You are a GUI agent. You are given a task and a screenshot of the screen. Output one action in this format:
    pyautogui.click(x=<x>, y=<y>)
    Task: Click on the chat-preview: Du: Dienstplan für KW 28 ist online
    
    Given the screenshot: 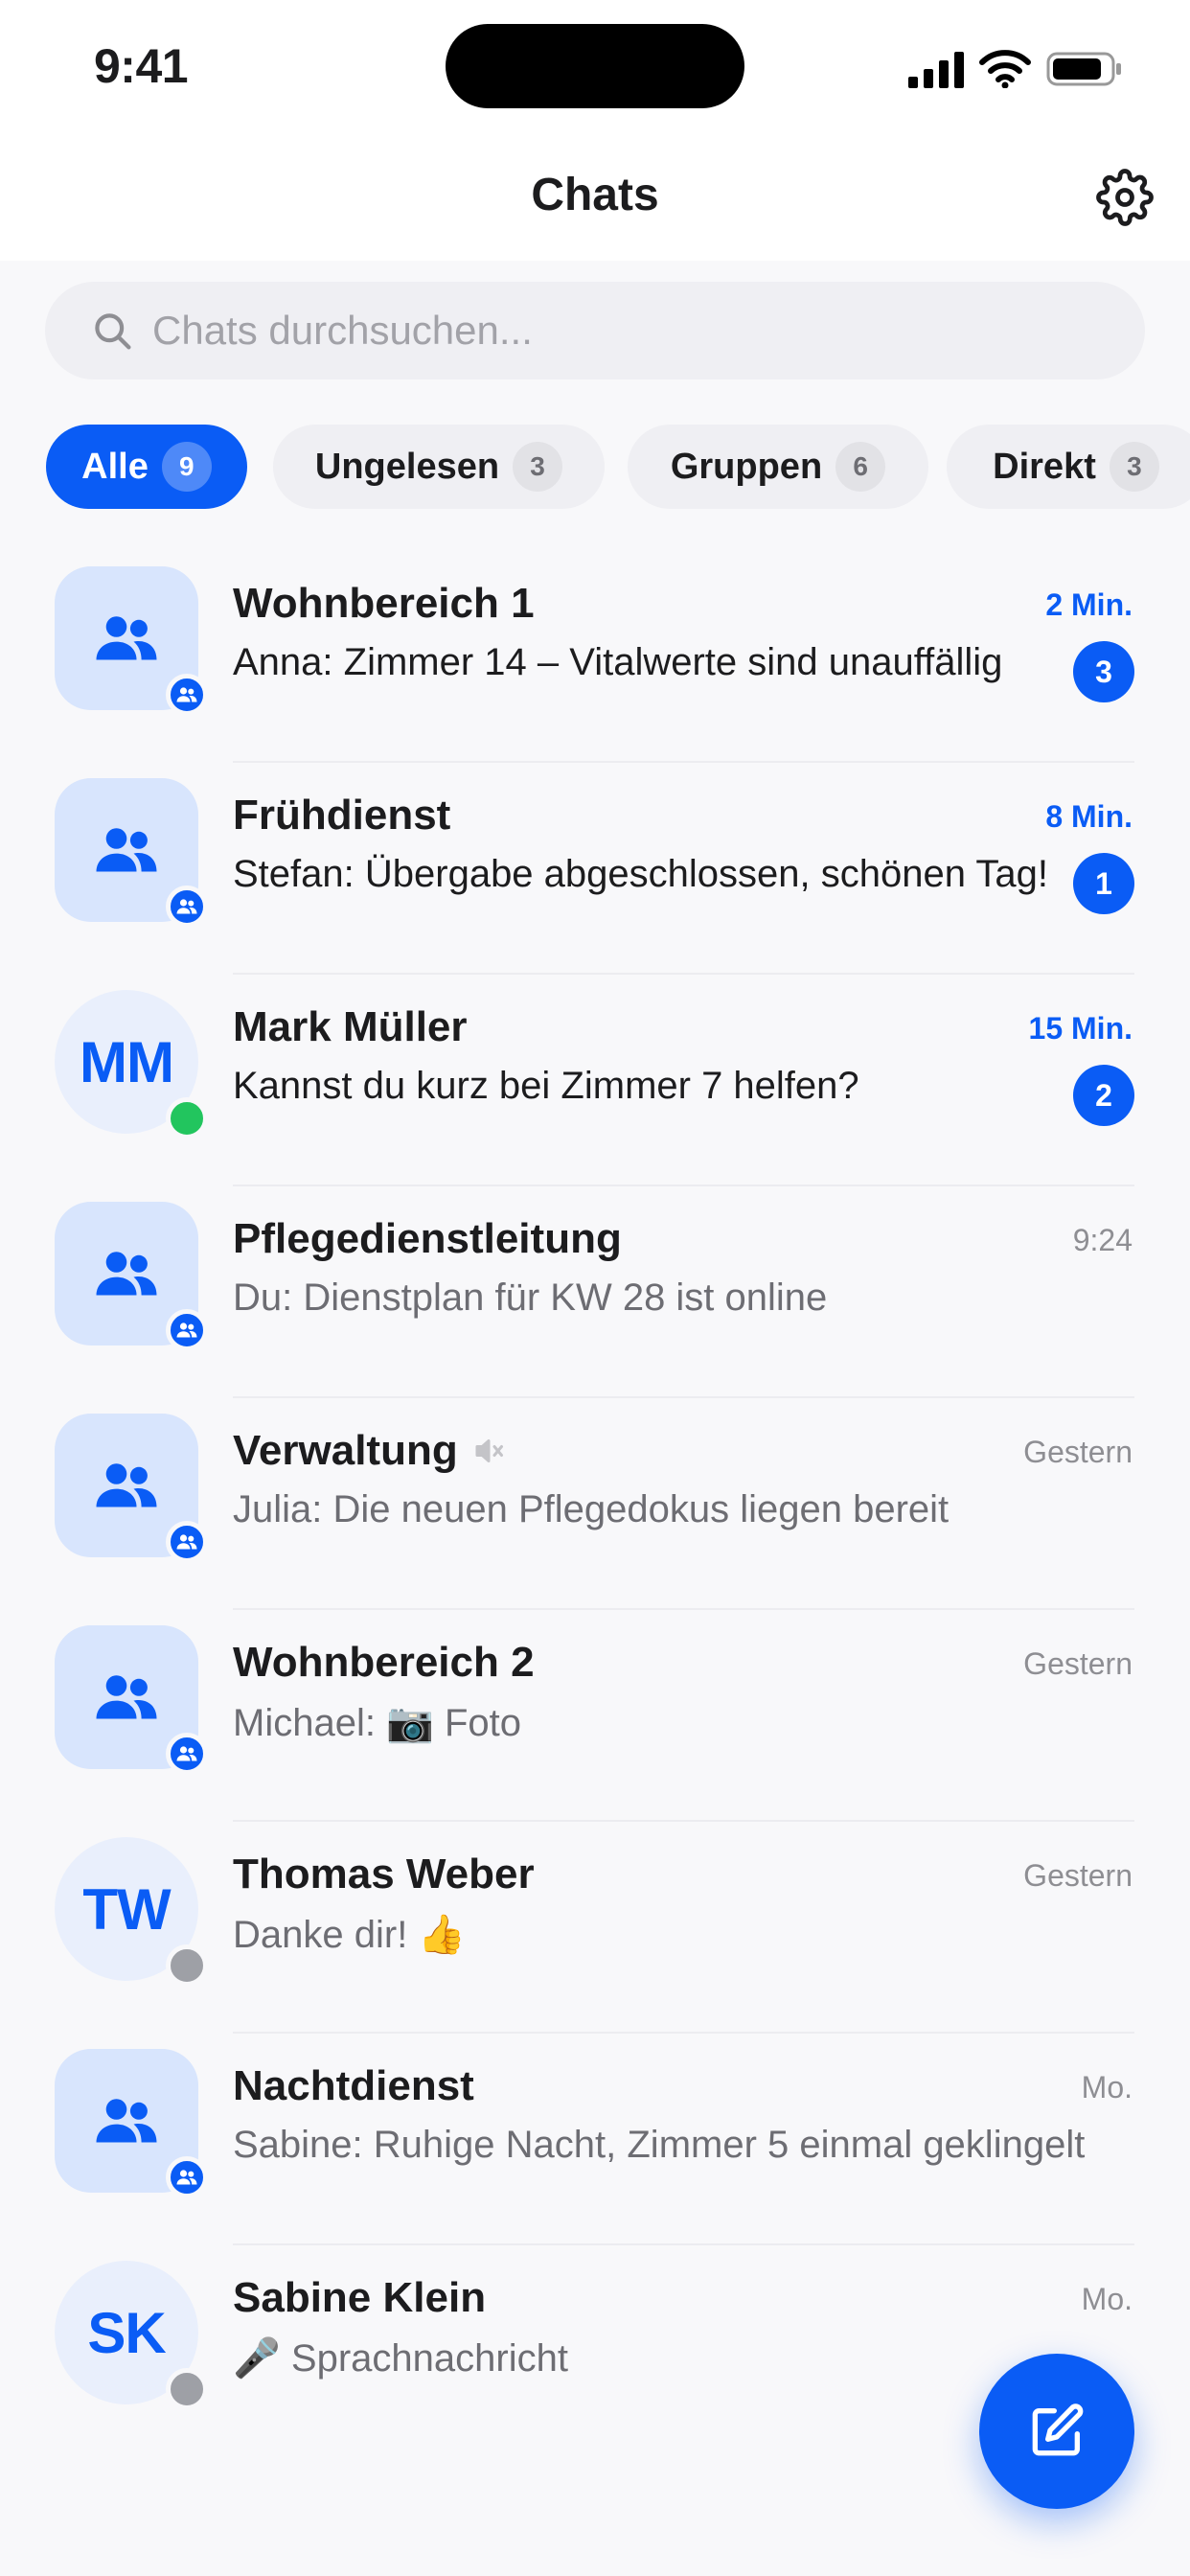 What is the action you would take?
    pyautogui.click(x=530, y=1297)
    